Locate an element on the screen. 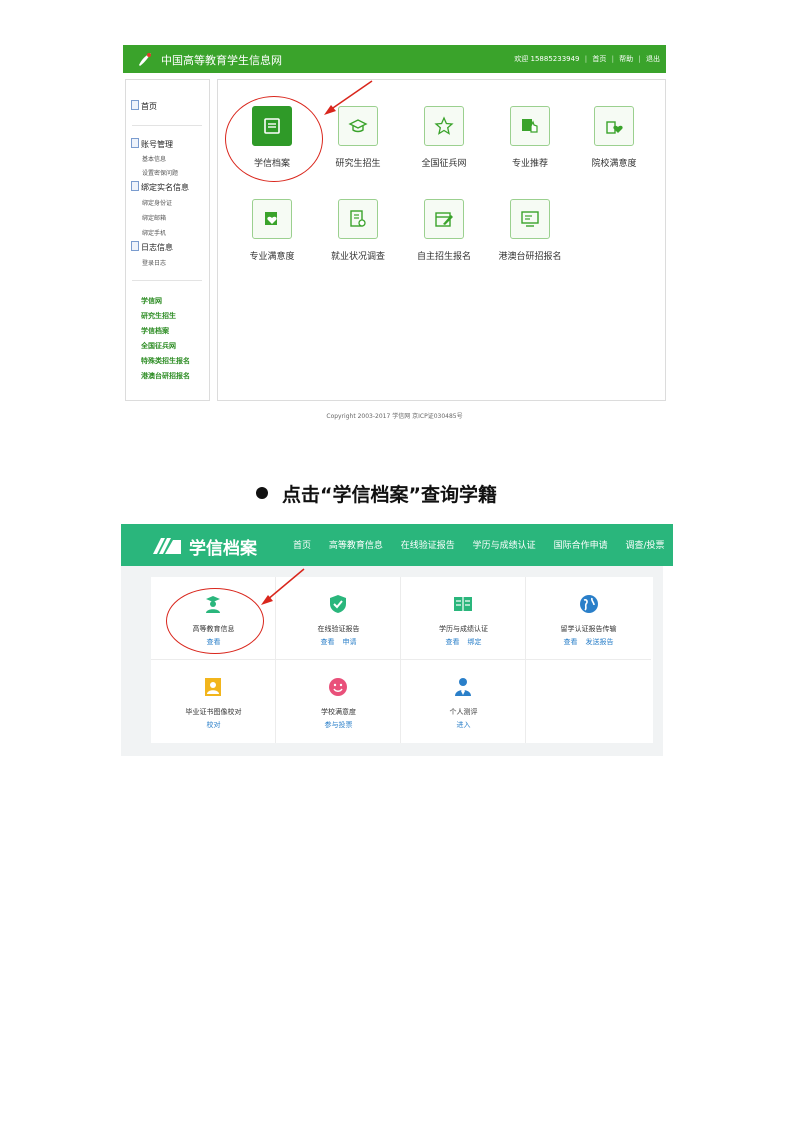 Image resolution: width=793 pixels, height=1122 pixels. copyright-footer: Copyright 2003-2017 学信网 京ICP证030485号 is located at coordinates (394, 416).